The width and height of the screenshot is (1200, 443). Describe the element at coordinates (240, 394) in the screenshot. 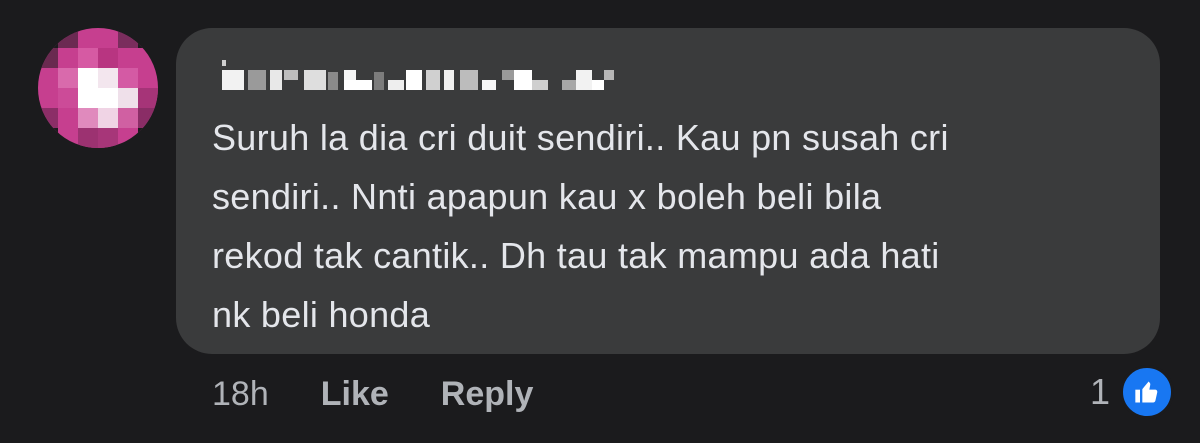

I see `comment-timestamp: 18h` at that location.